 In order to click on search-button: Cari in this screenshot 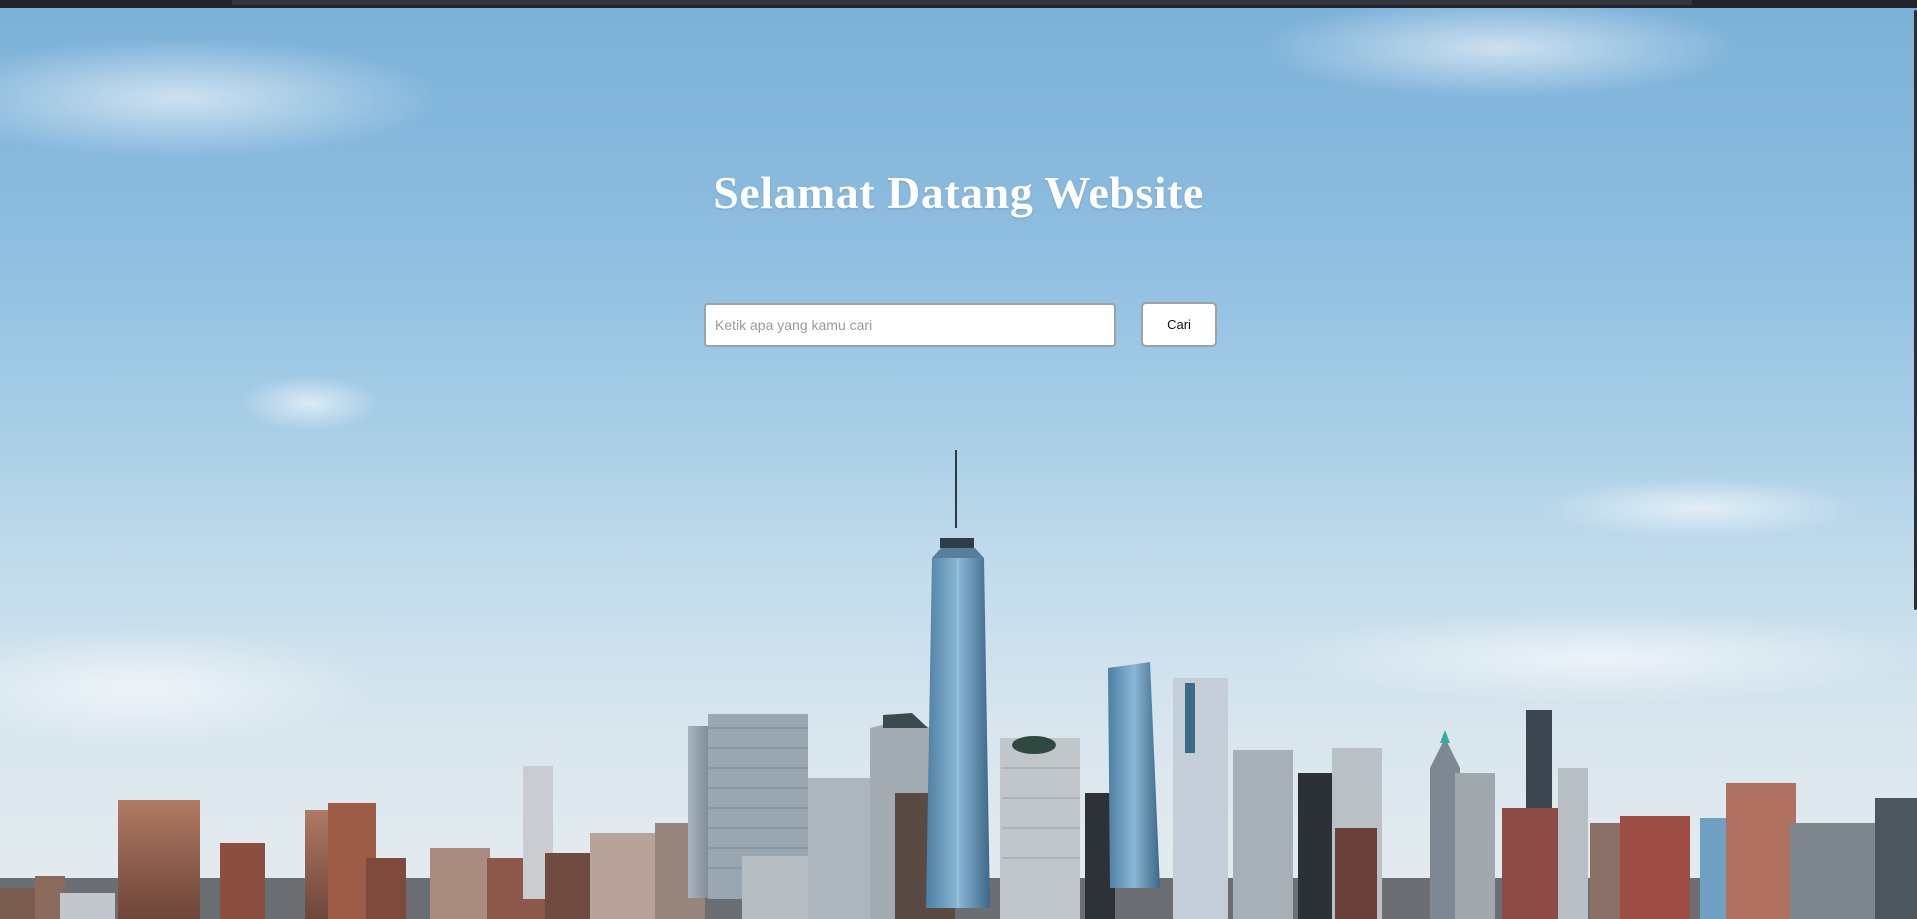, I will do `click(1179, 324)`.